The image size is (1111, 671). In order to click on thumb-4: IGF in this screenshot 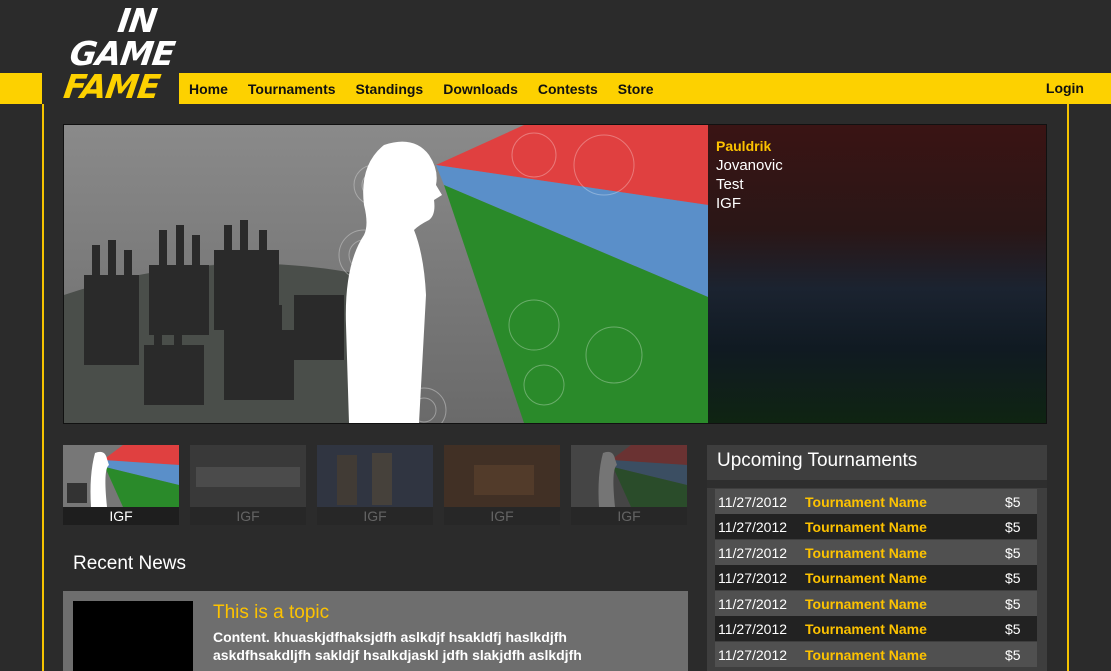, I will do `click(502, 485)`.